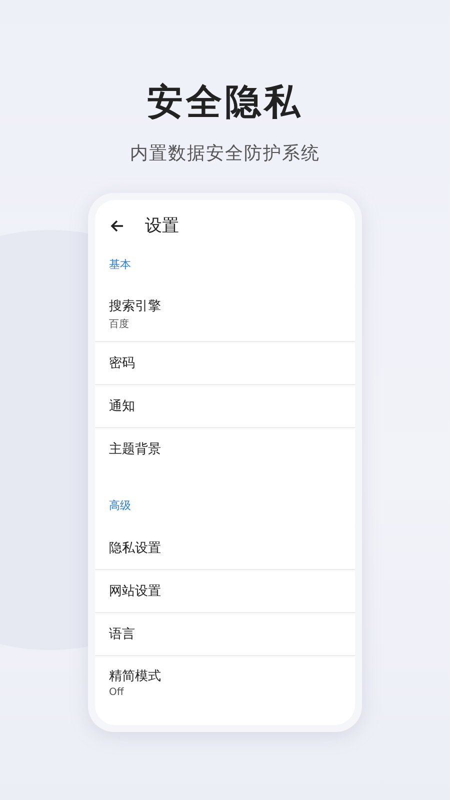  What do you see at coordinates (225, 406) in the screenshot?
I see `settings-item: 通知` at bounding box center [225, 406].